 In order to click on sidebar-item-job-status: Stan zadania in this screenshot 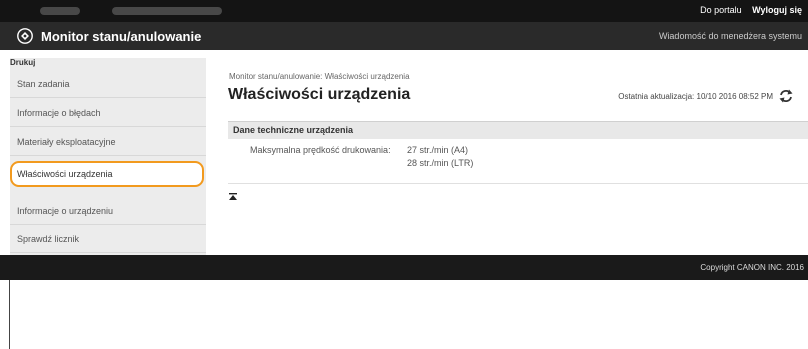, I will do `click(108, 84)`.